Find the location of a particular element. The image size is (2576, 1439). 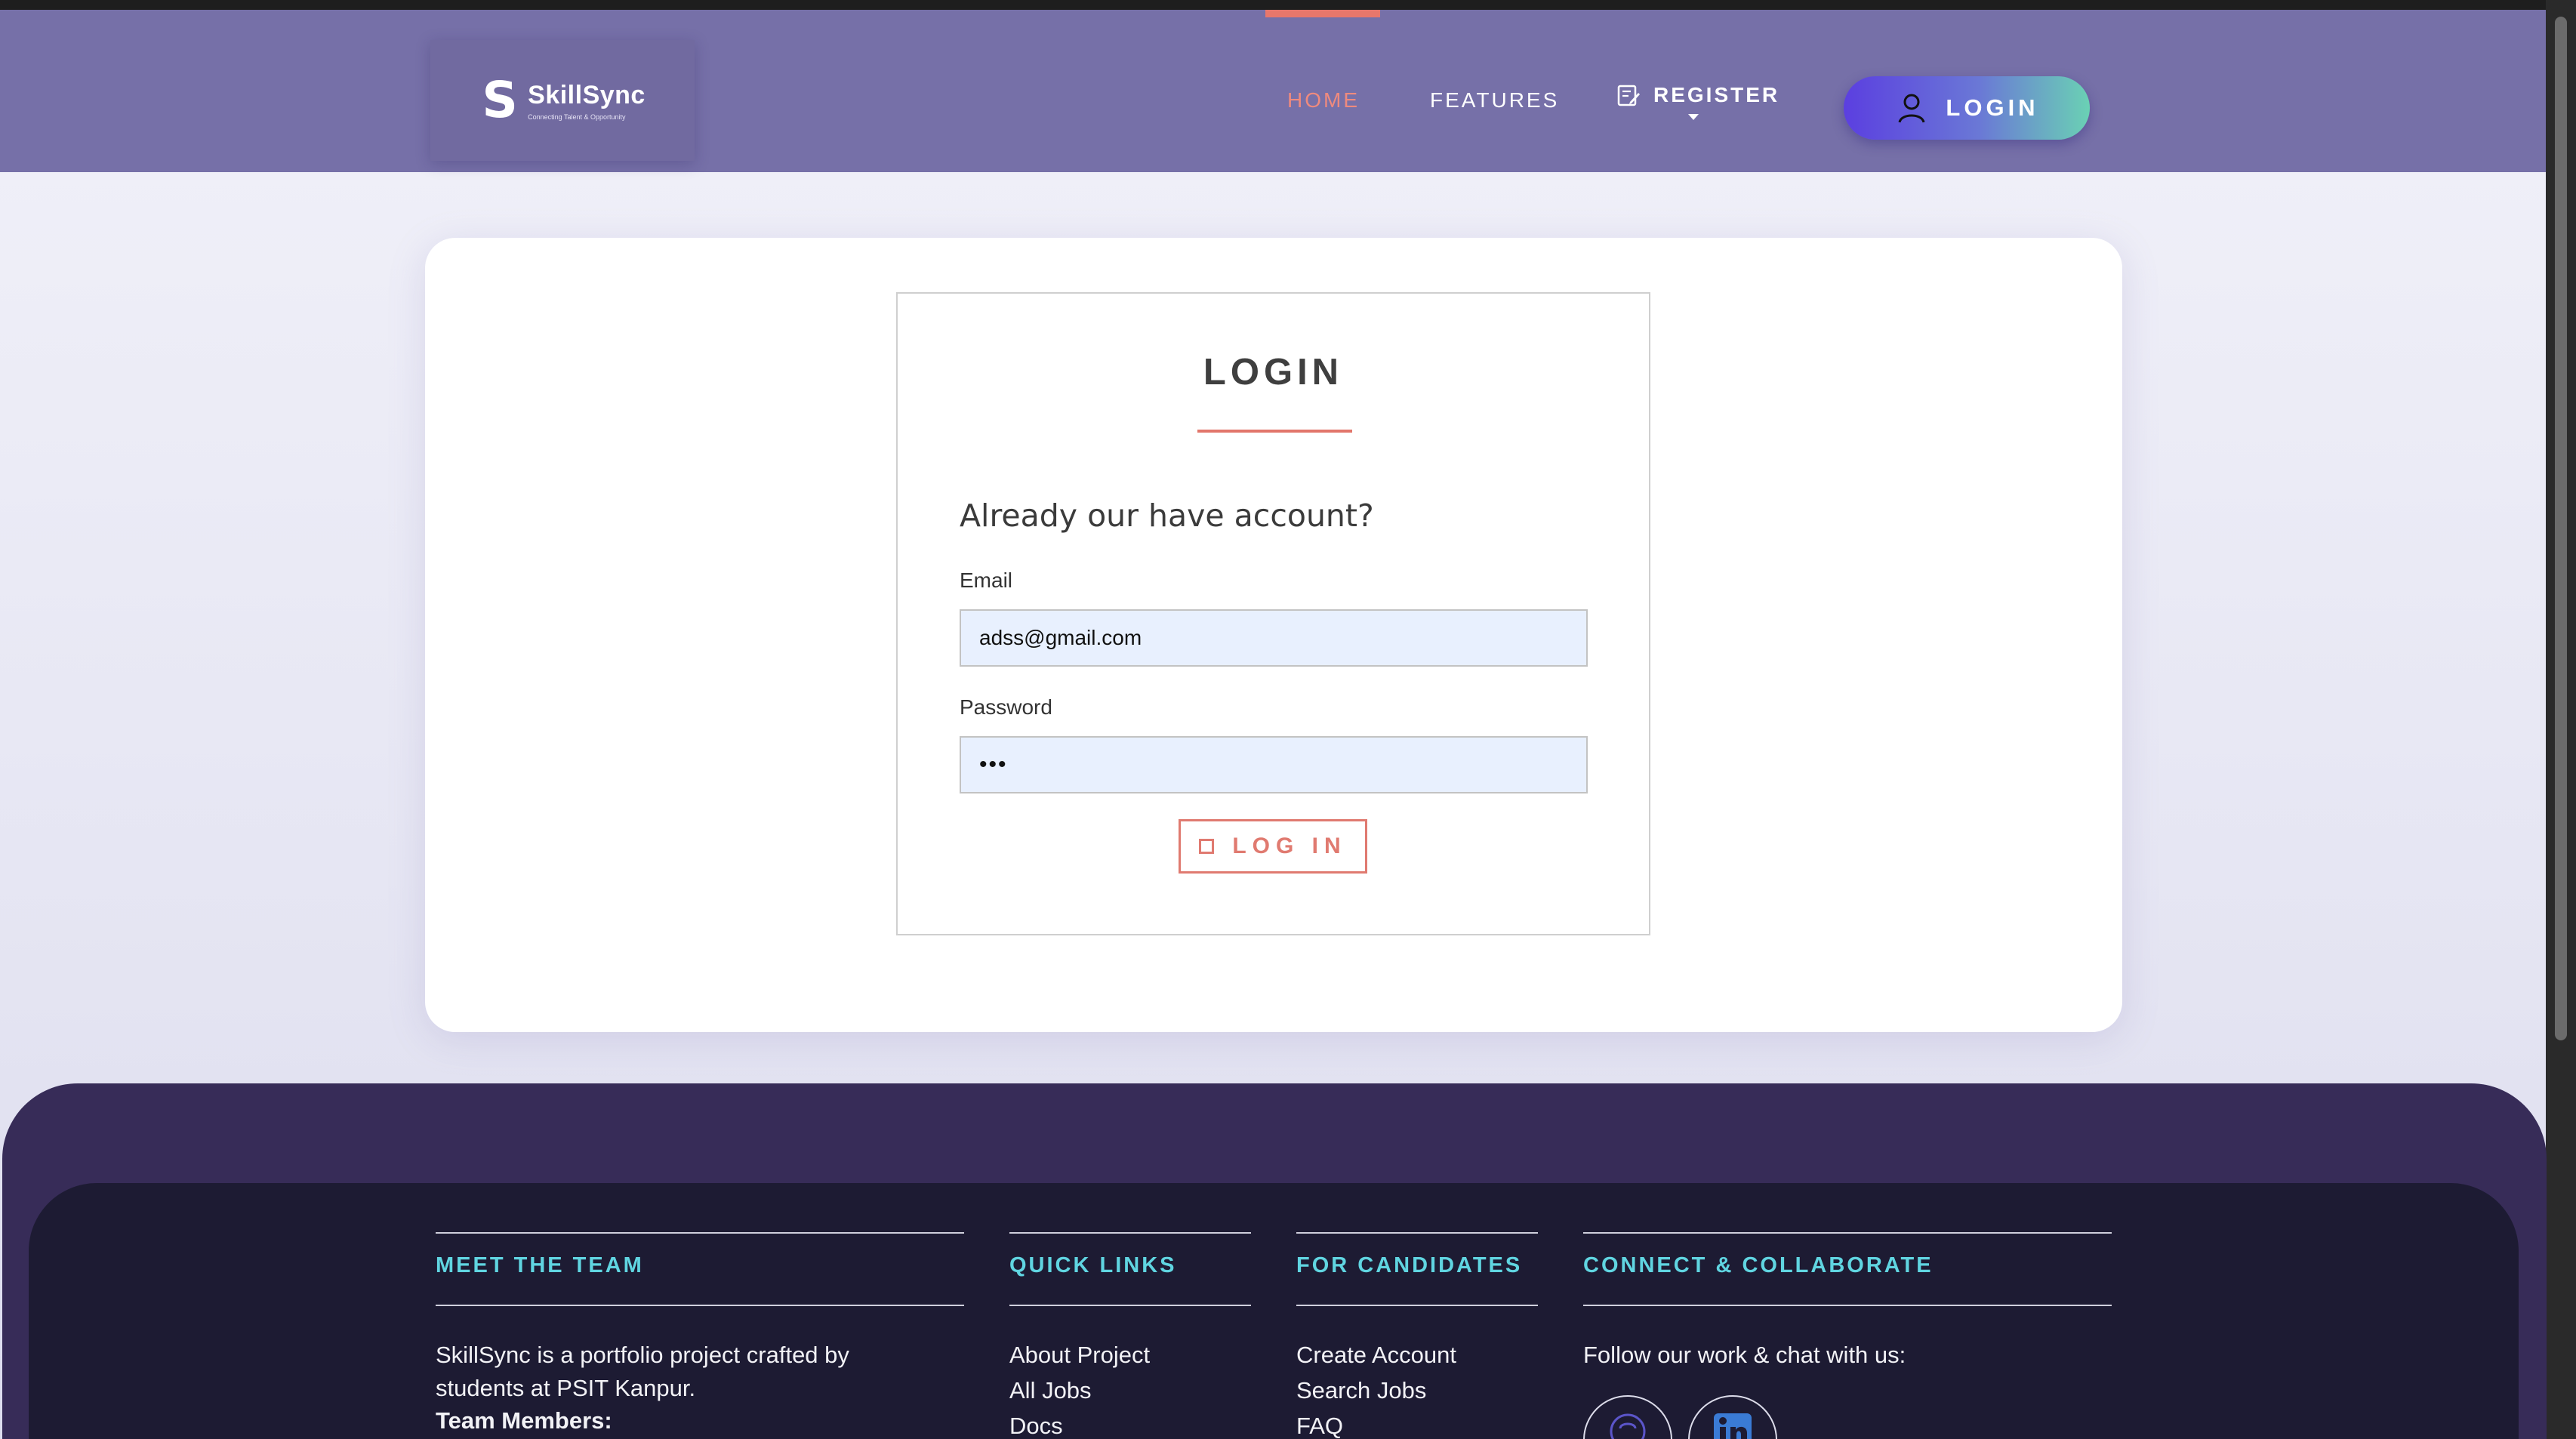

footer-link-faq: FAQ is located at coordinates (1319, 1424).